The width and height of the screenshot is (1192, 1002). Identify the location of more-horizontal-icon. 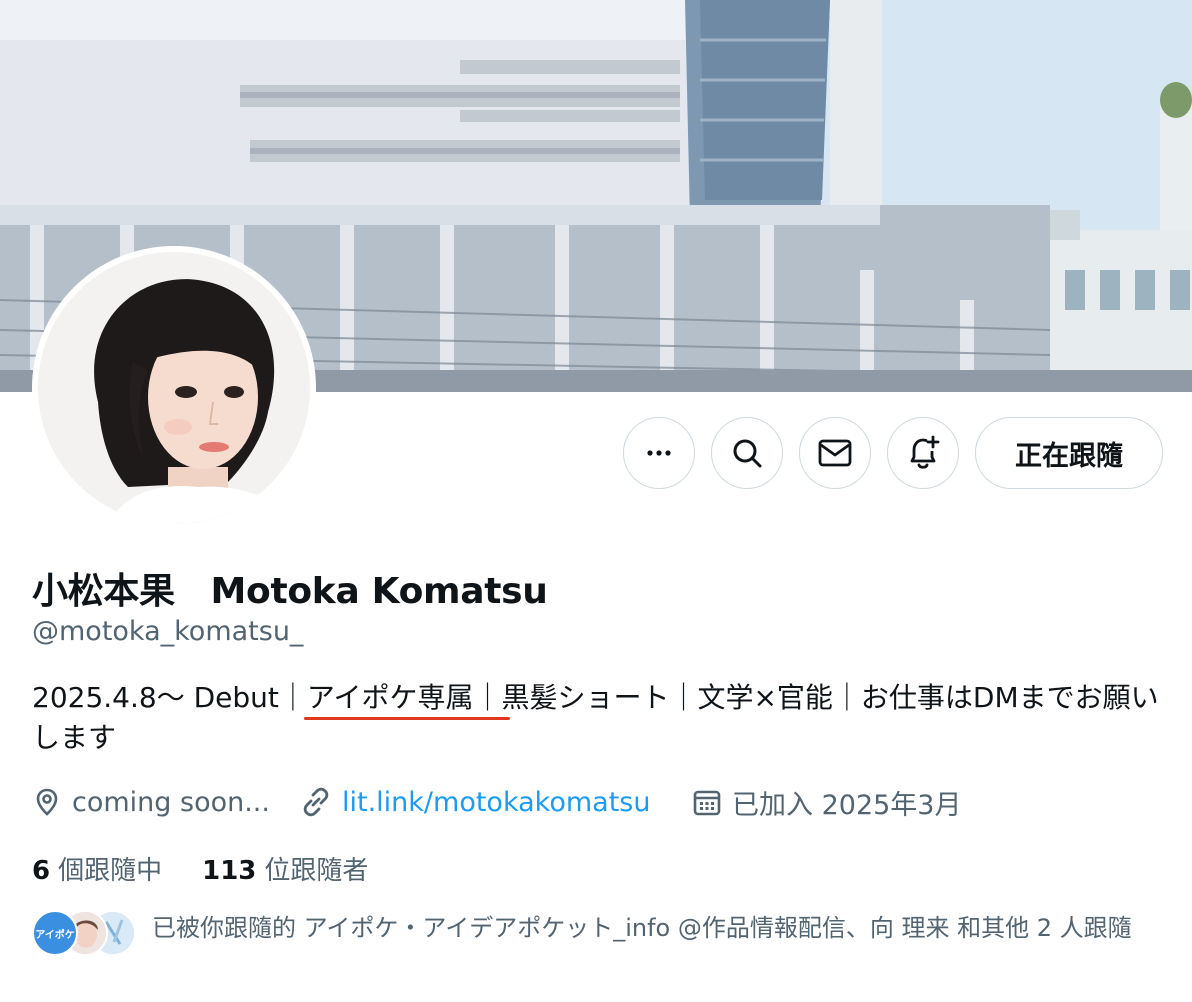
(659, 453).